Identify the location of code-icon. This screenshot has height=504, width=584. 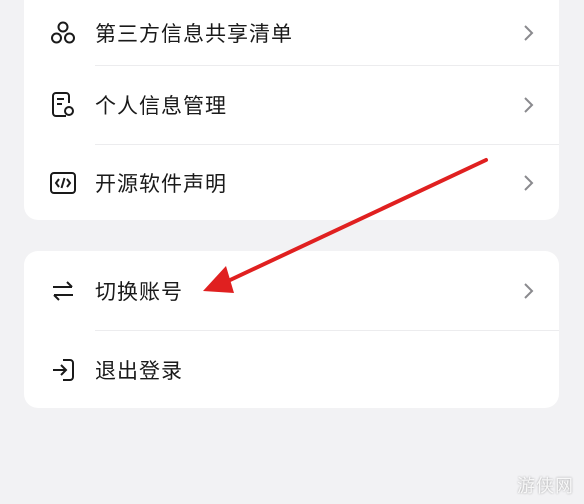
(63, 183).